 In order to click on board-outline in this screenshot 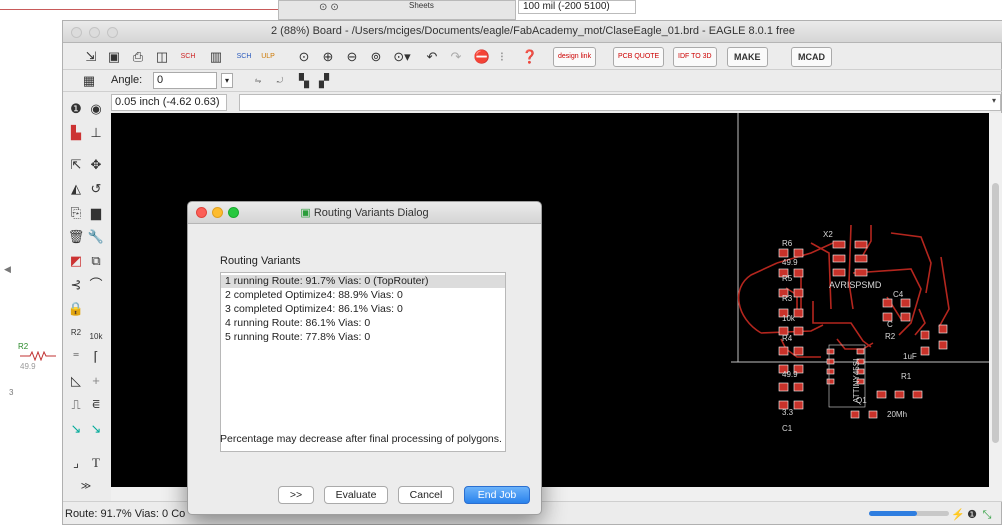, I will do `click(864, 238)`.